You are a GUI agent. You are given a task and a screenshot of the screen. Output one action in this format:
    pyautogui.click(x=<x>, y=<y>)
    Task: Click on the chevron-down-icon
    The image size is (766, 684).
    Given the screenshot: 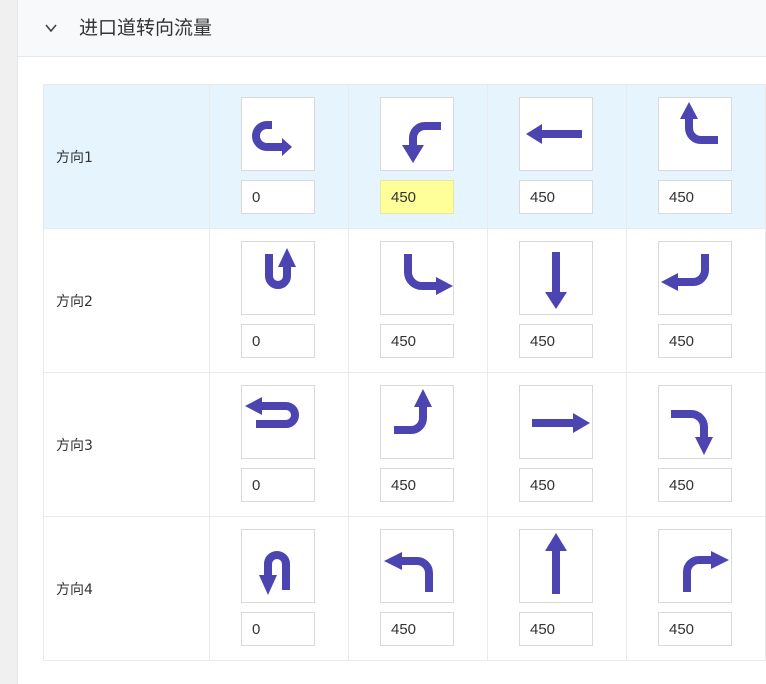 What is the action you would take?
    pyautogui.click(x=51, y=28)
    